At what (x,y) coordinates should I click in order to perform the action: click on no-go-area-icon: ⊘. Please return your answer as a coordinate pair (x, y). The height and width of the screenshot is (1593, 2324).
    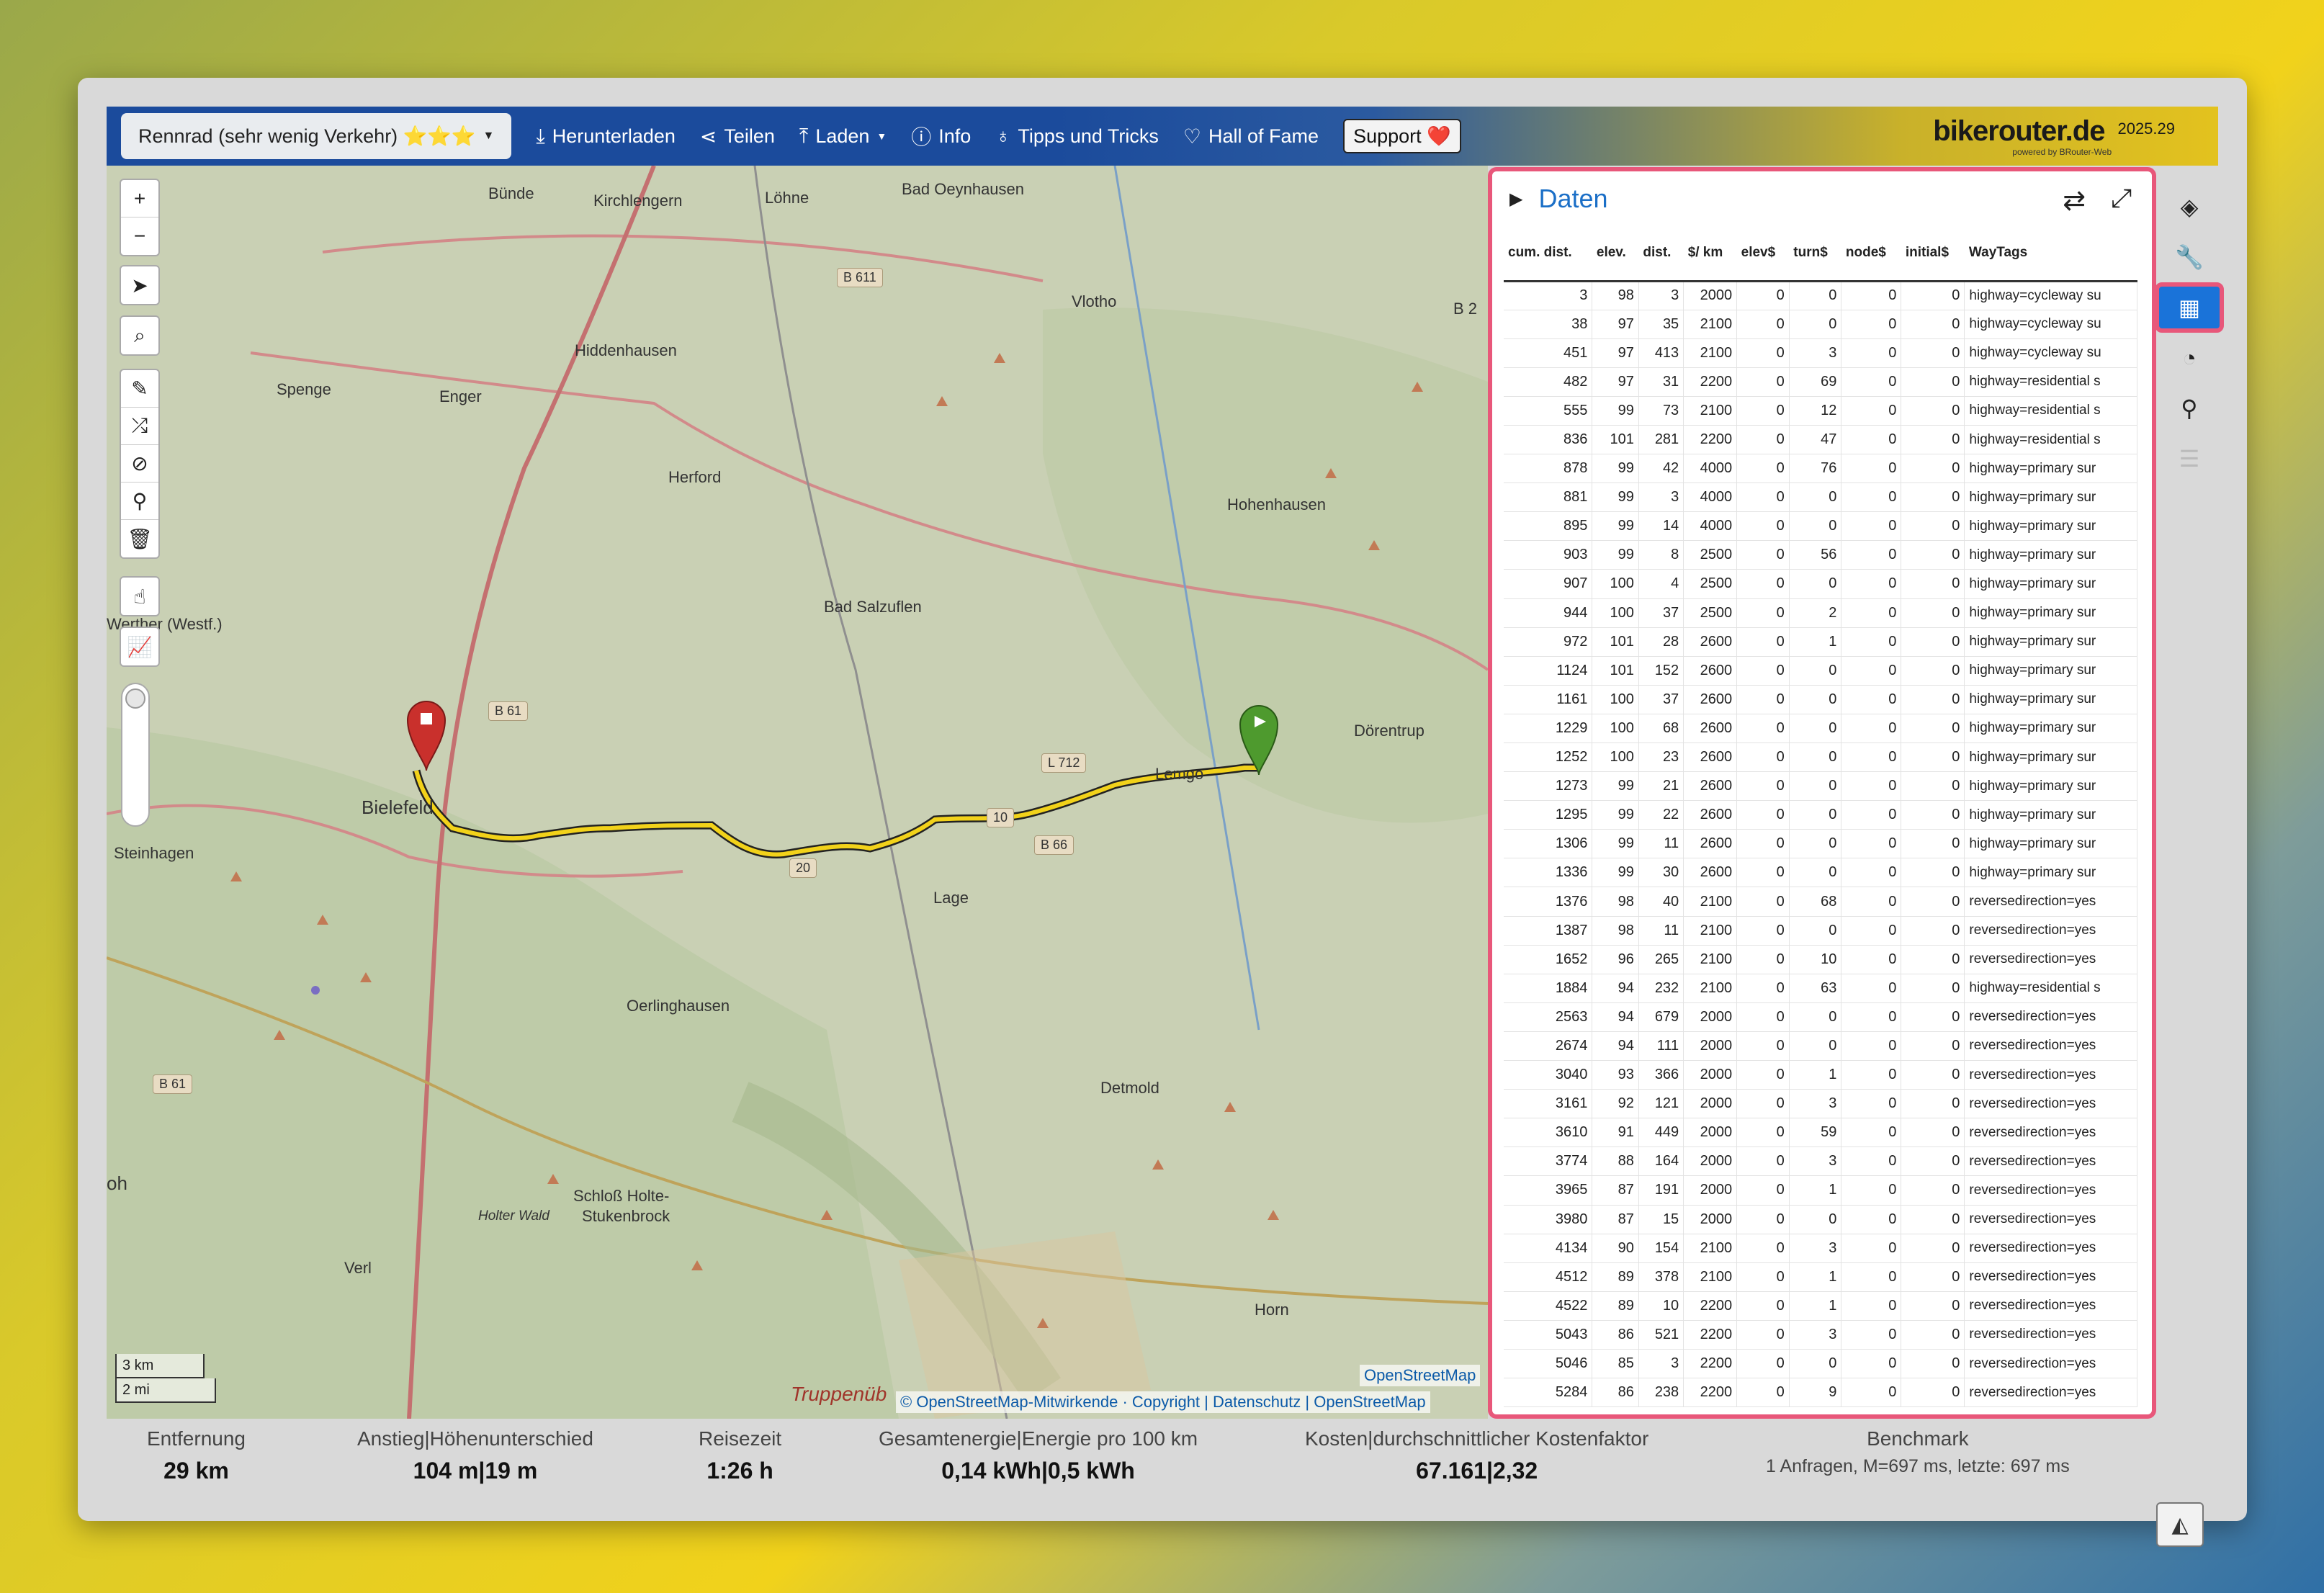
    Looking at the image, I should click on (139, 464).